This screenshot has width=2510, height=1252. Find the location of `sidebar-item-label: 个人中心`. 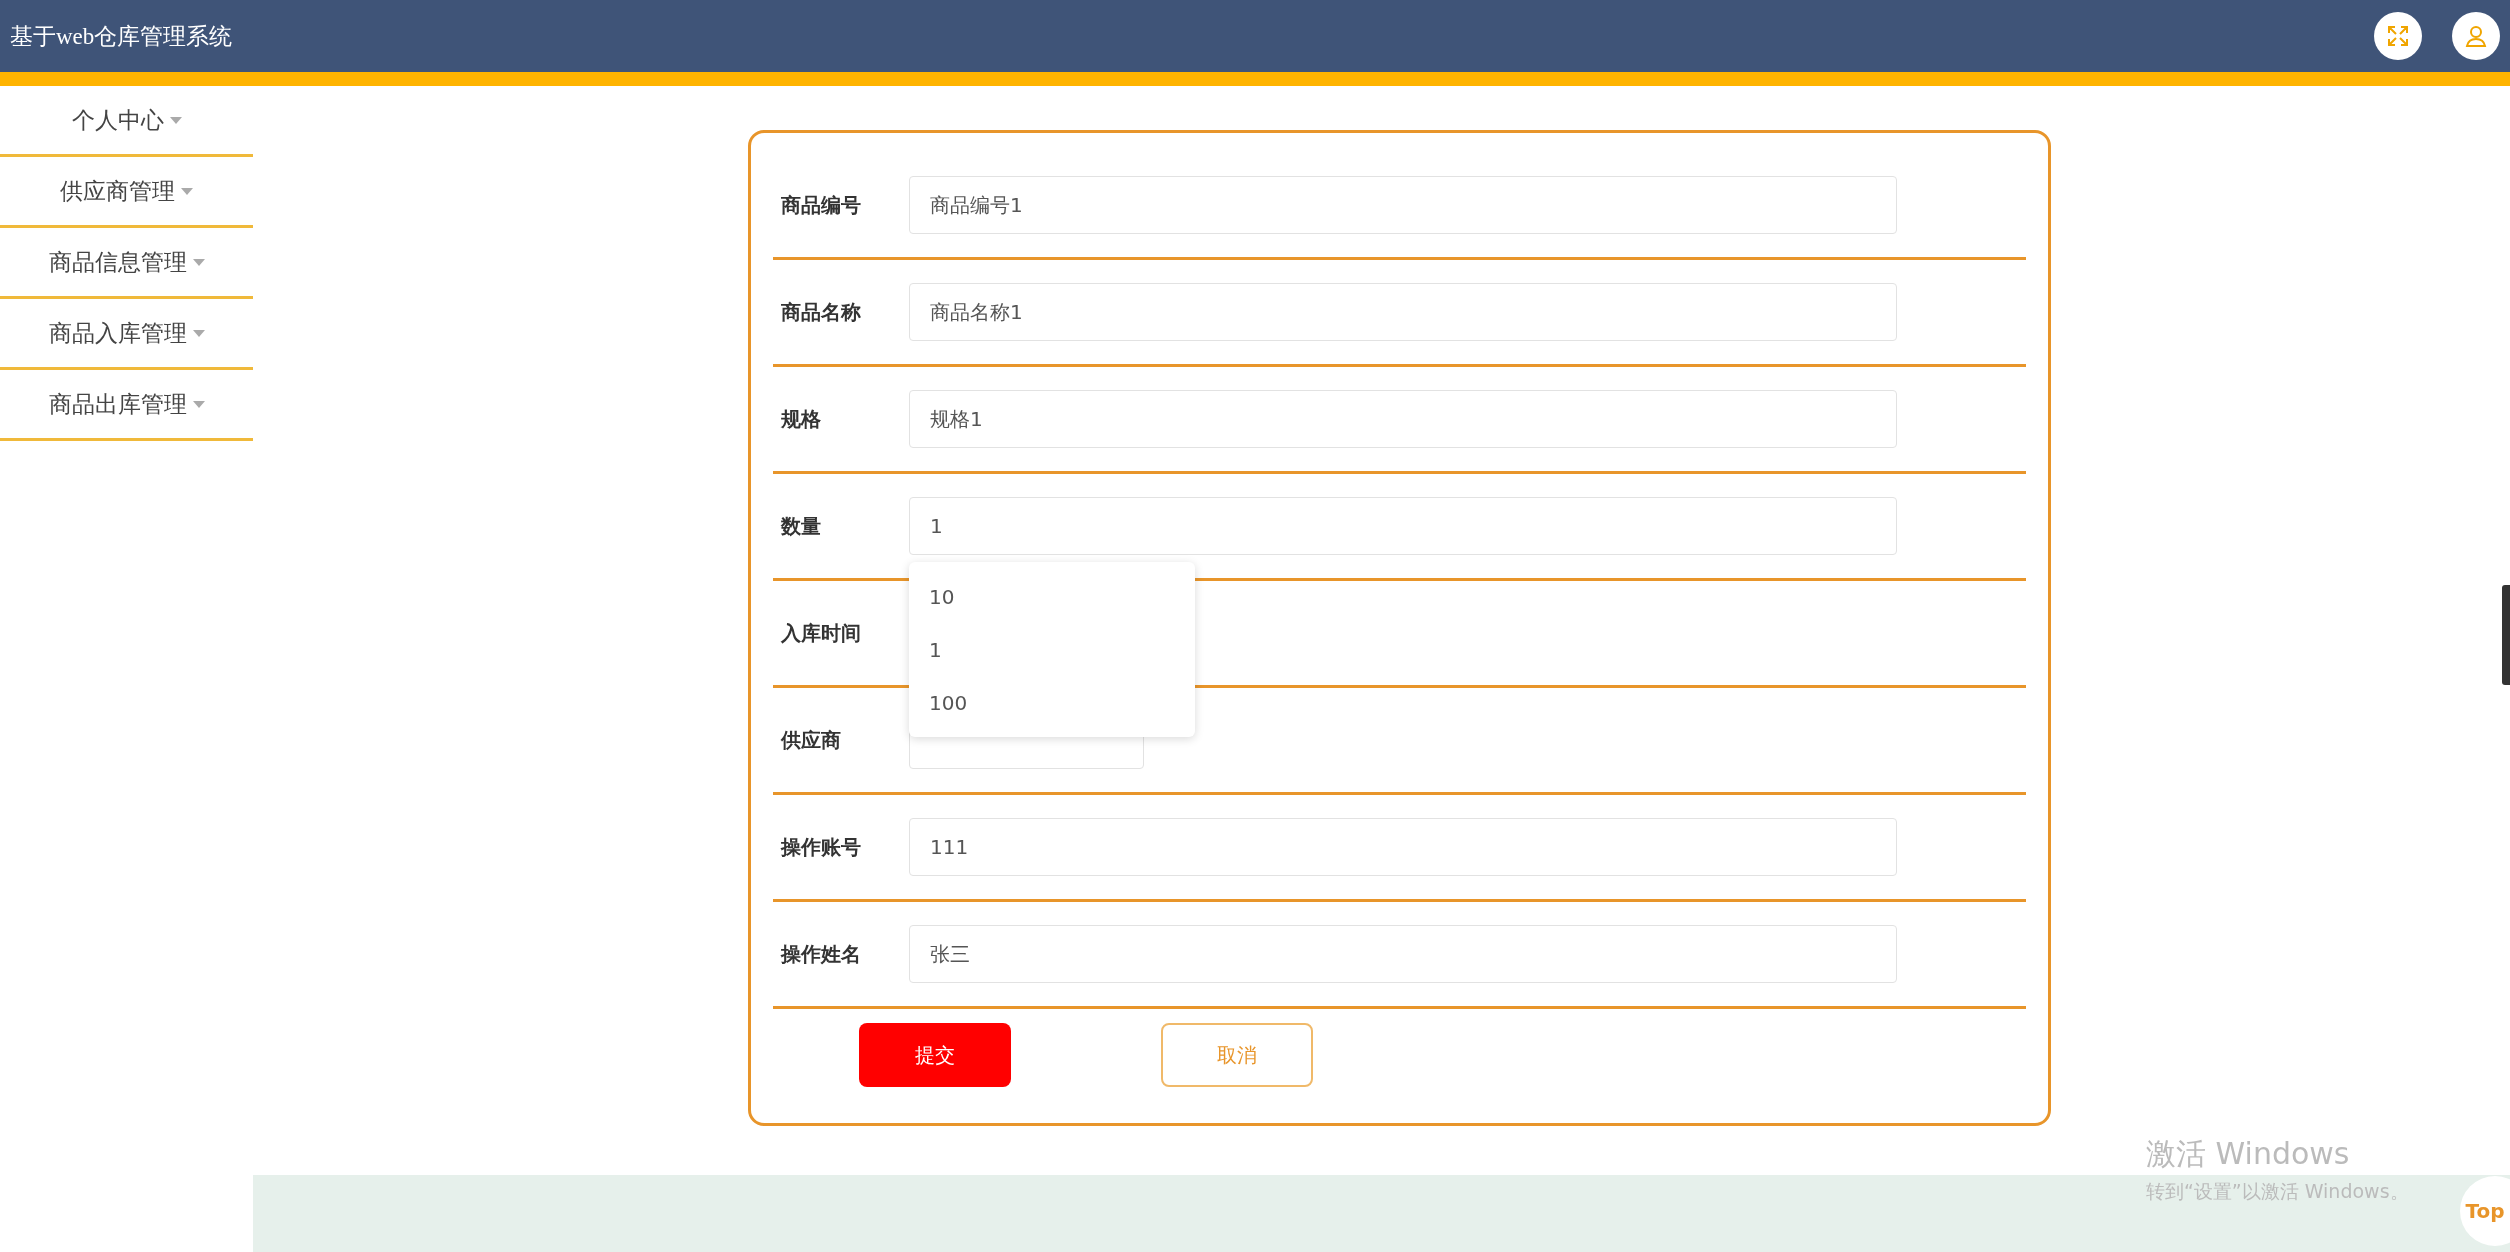

sidebar-item-label: 个人中心 is located at coordinates (117, 120).